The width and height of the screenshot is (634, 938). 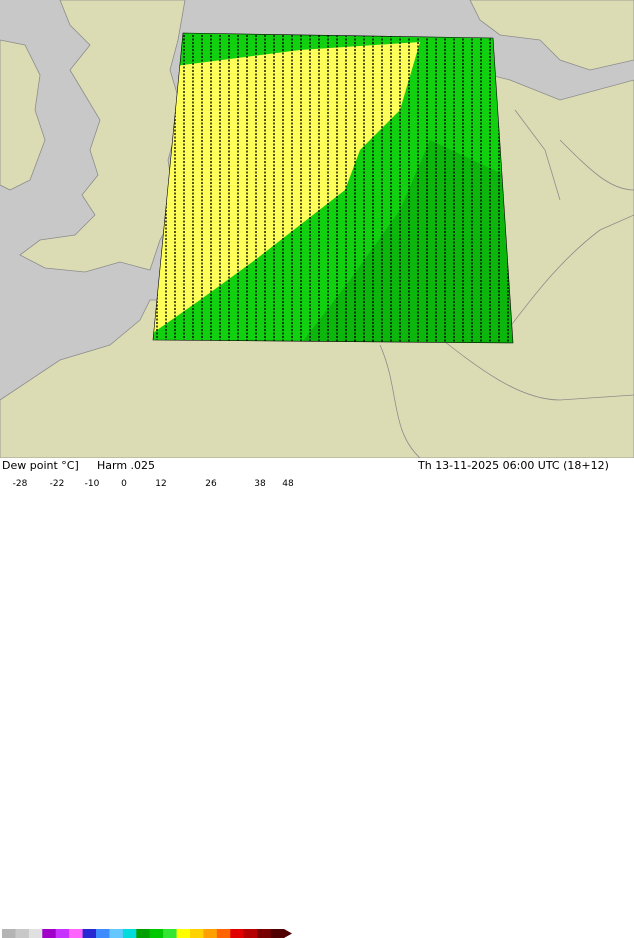 What do you see at coordinates (20, 484) in the screenshot?
I see `legend-tick: -28` at bounding box center [20, 484].